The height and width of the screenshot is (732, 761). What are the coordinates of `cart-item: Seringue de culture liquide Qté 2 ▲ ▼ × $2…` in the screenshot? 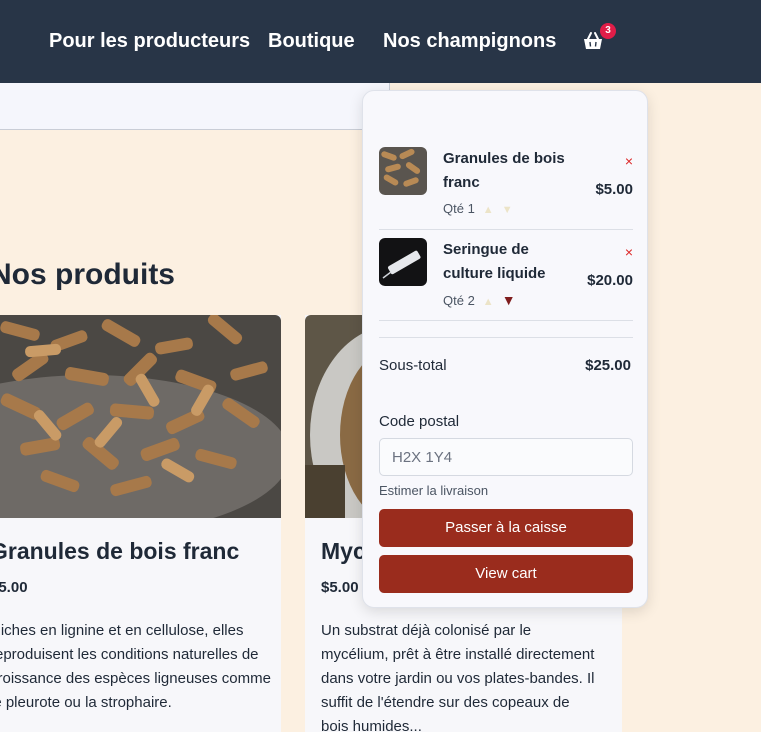 It's located at (506, 276).